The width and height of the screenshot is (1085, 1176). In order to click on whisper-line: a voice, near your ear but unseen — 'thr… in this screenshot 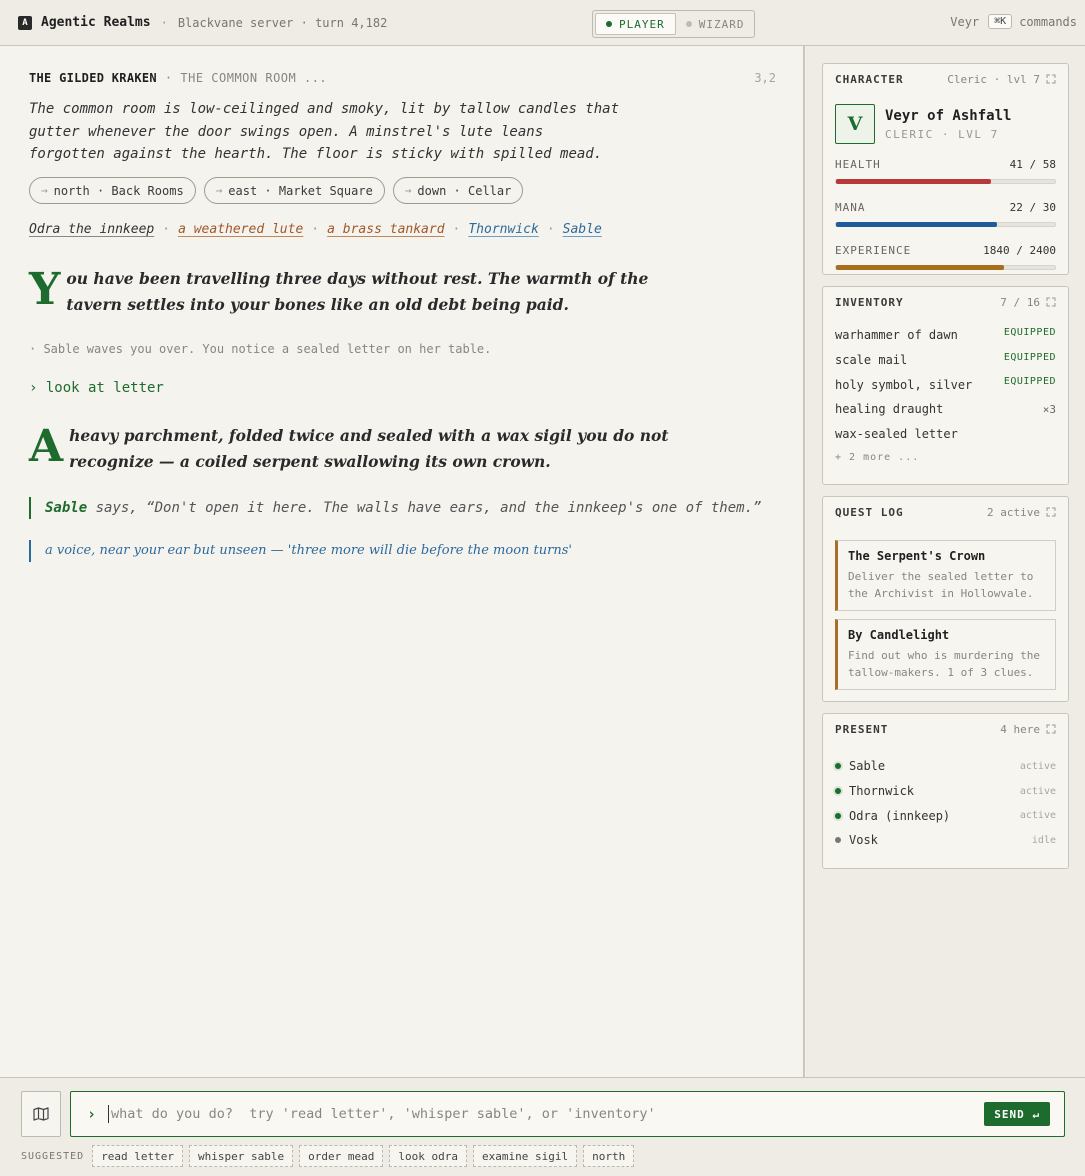, I will do `click(401, 551)`.